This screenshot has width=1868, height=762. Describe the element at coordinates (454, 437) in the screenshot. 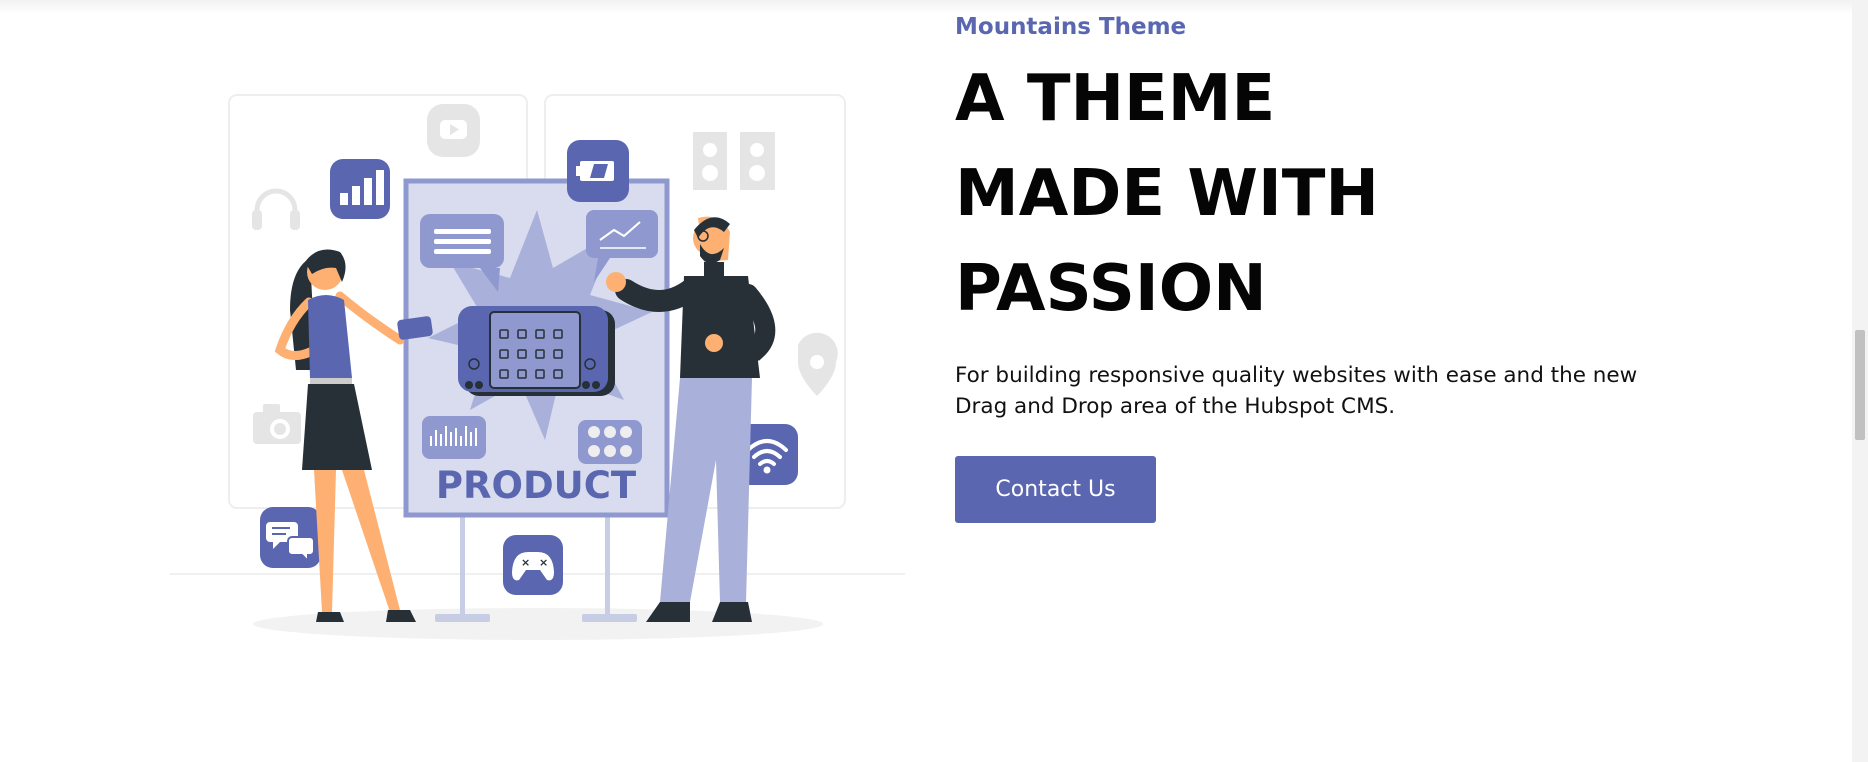

I see `audio-bars-icon` at that location.